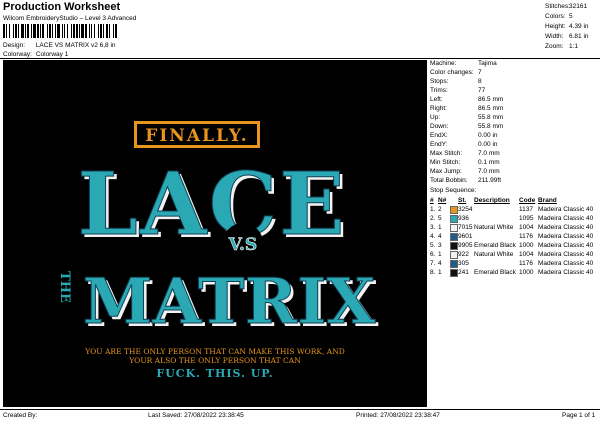 This screenshot has height=424, width=600. What do you see at coordinates (574, 46) in the screenshot?
I see `stat-value: 1:1` at bounding box center [574, 46].